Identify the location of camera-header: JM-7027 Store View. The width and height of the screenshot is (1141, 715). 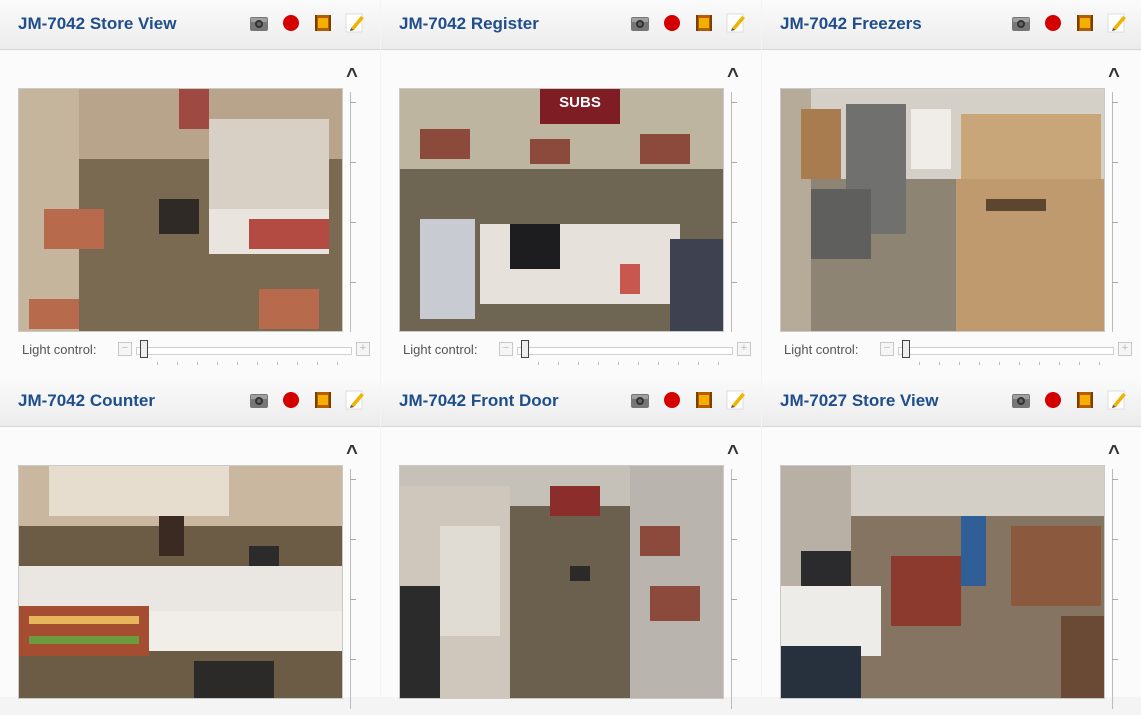
(951, 402).